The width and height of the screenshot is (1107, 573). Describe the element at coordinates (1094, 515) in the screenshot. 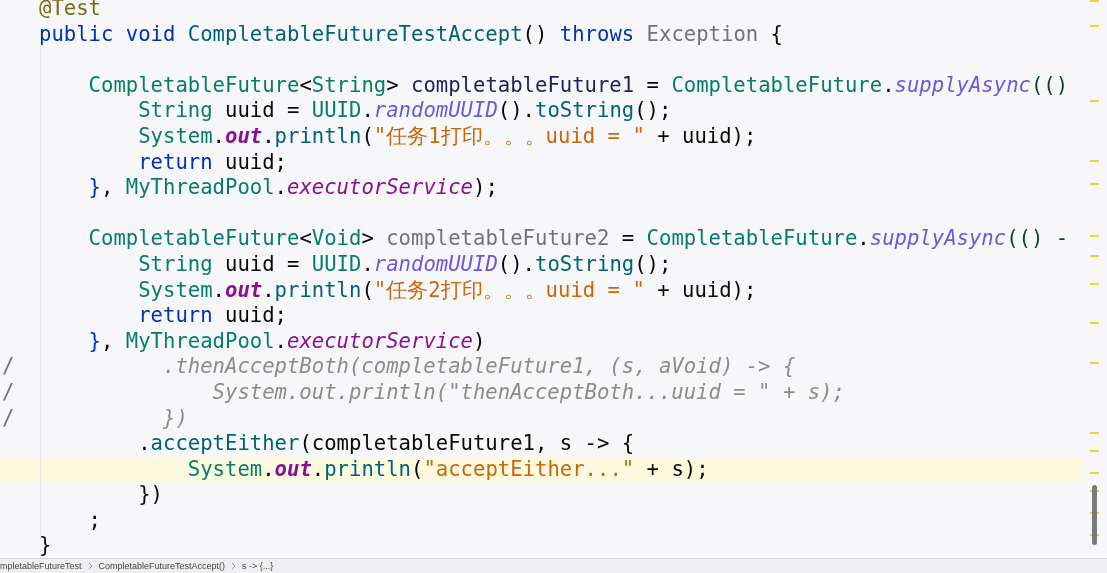

I see `scrollbar-thumb` at that location.